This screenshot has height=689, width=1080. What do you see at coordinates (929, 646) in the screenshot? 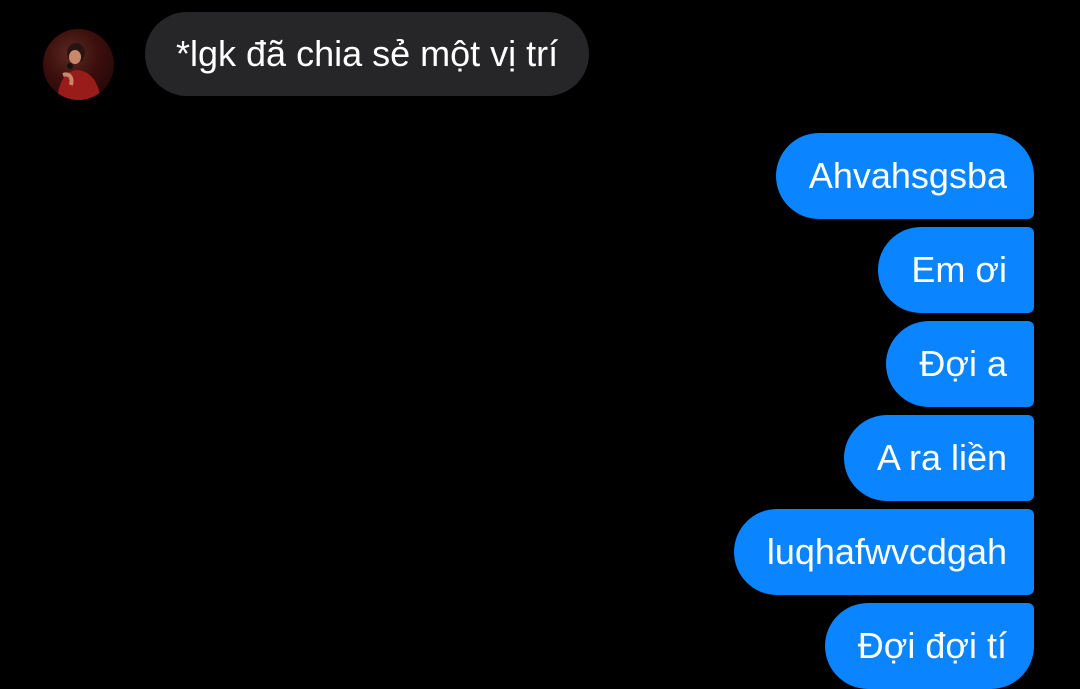
I see `outgoing-message-bubble: Đợi đợi tí` at bounding box center [929, 646].